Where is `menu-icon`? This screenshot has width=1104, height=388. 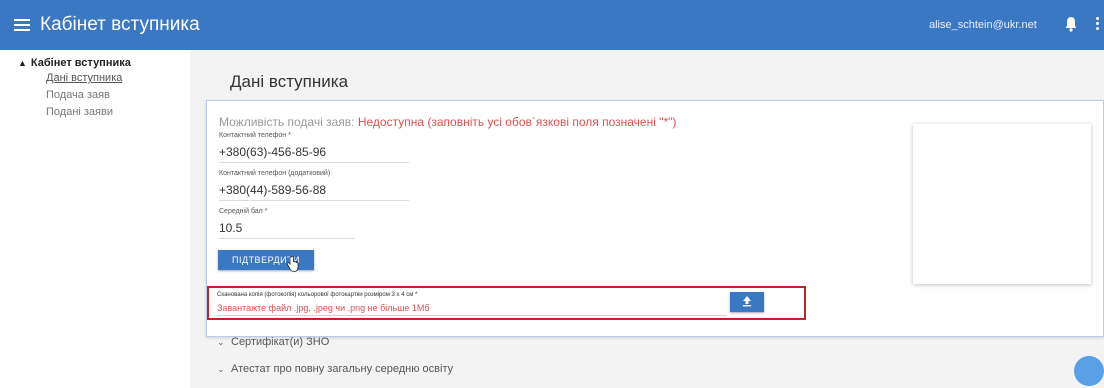 menu-icon is located at coordinates (22, 25).